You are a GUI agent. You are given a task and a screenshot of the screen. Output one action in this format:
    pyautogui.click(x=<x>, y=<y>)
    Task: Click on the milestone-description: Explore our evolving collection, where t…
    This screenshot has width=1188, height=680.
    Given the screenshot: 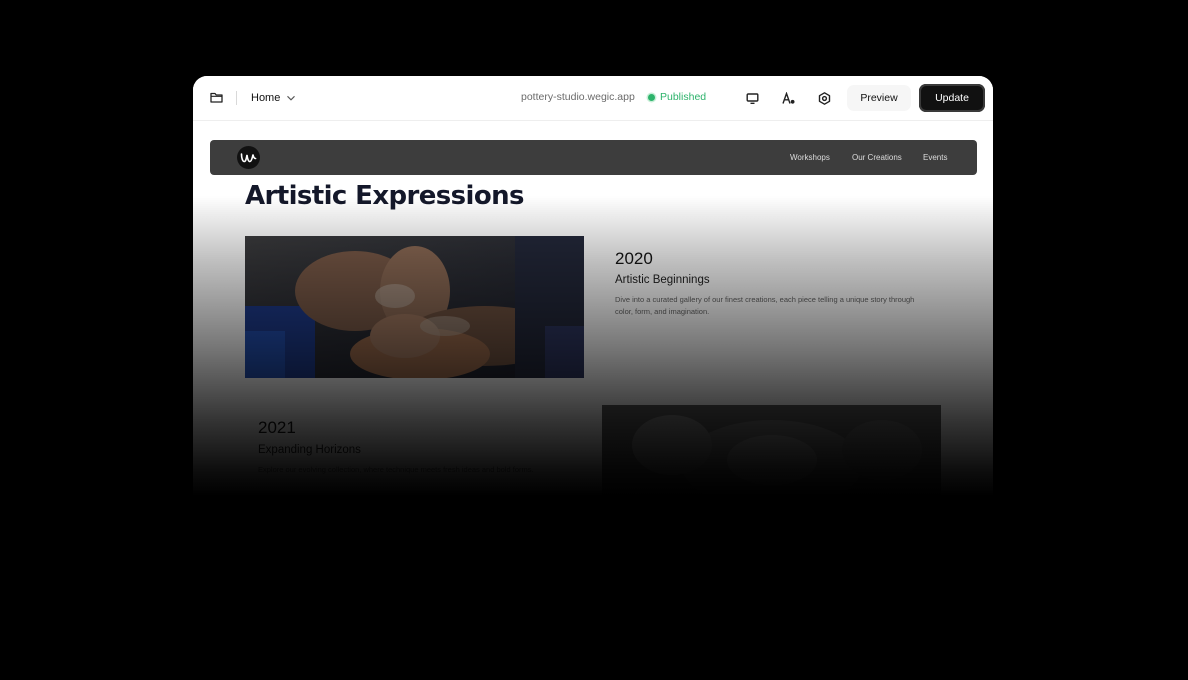 What is the action you would take?
    pyautogui.click(x=396, y=469)
    